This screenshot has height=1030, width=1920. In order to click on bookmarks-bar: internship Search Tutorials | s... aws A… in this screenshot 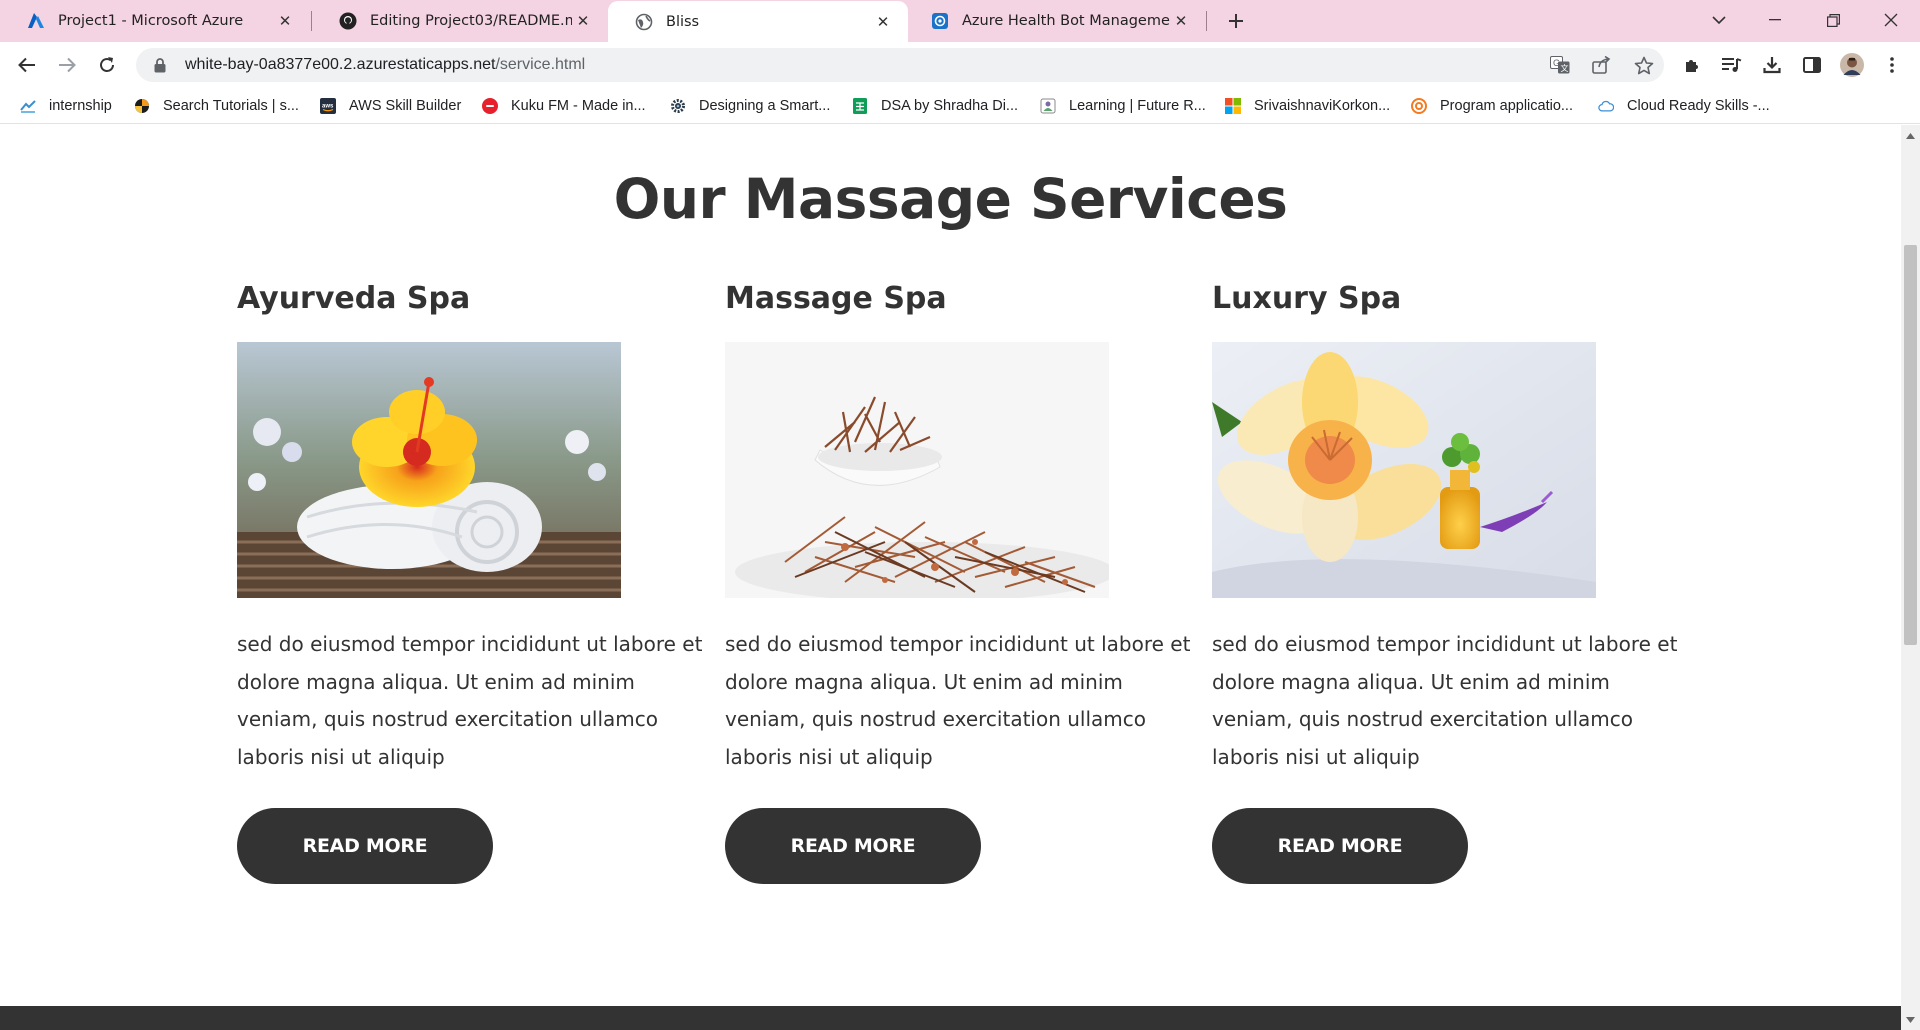, I will do `click(960, 105)`.